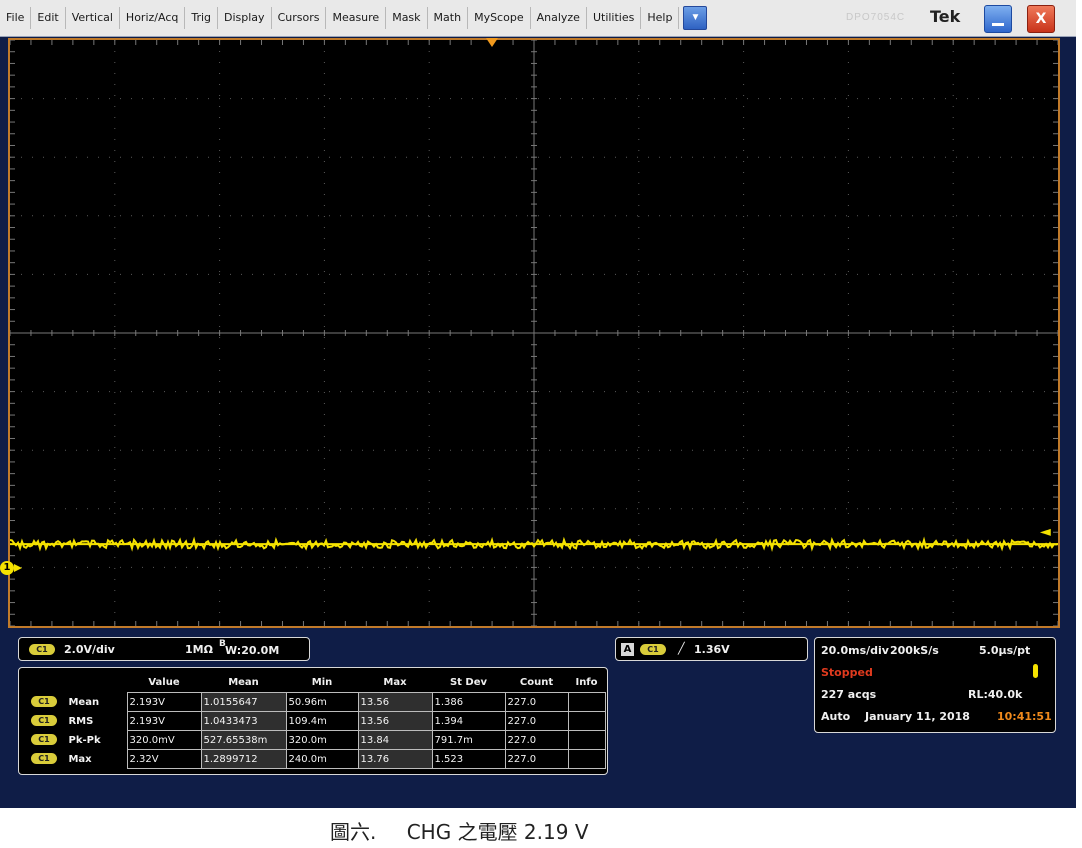 Image resolution: width=1082 pixels, height=848 pixels. I want to click on cell-mean: 1.0155647, so click(243, 702).